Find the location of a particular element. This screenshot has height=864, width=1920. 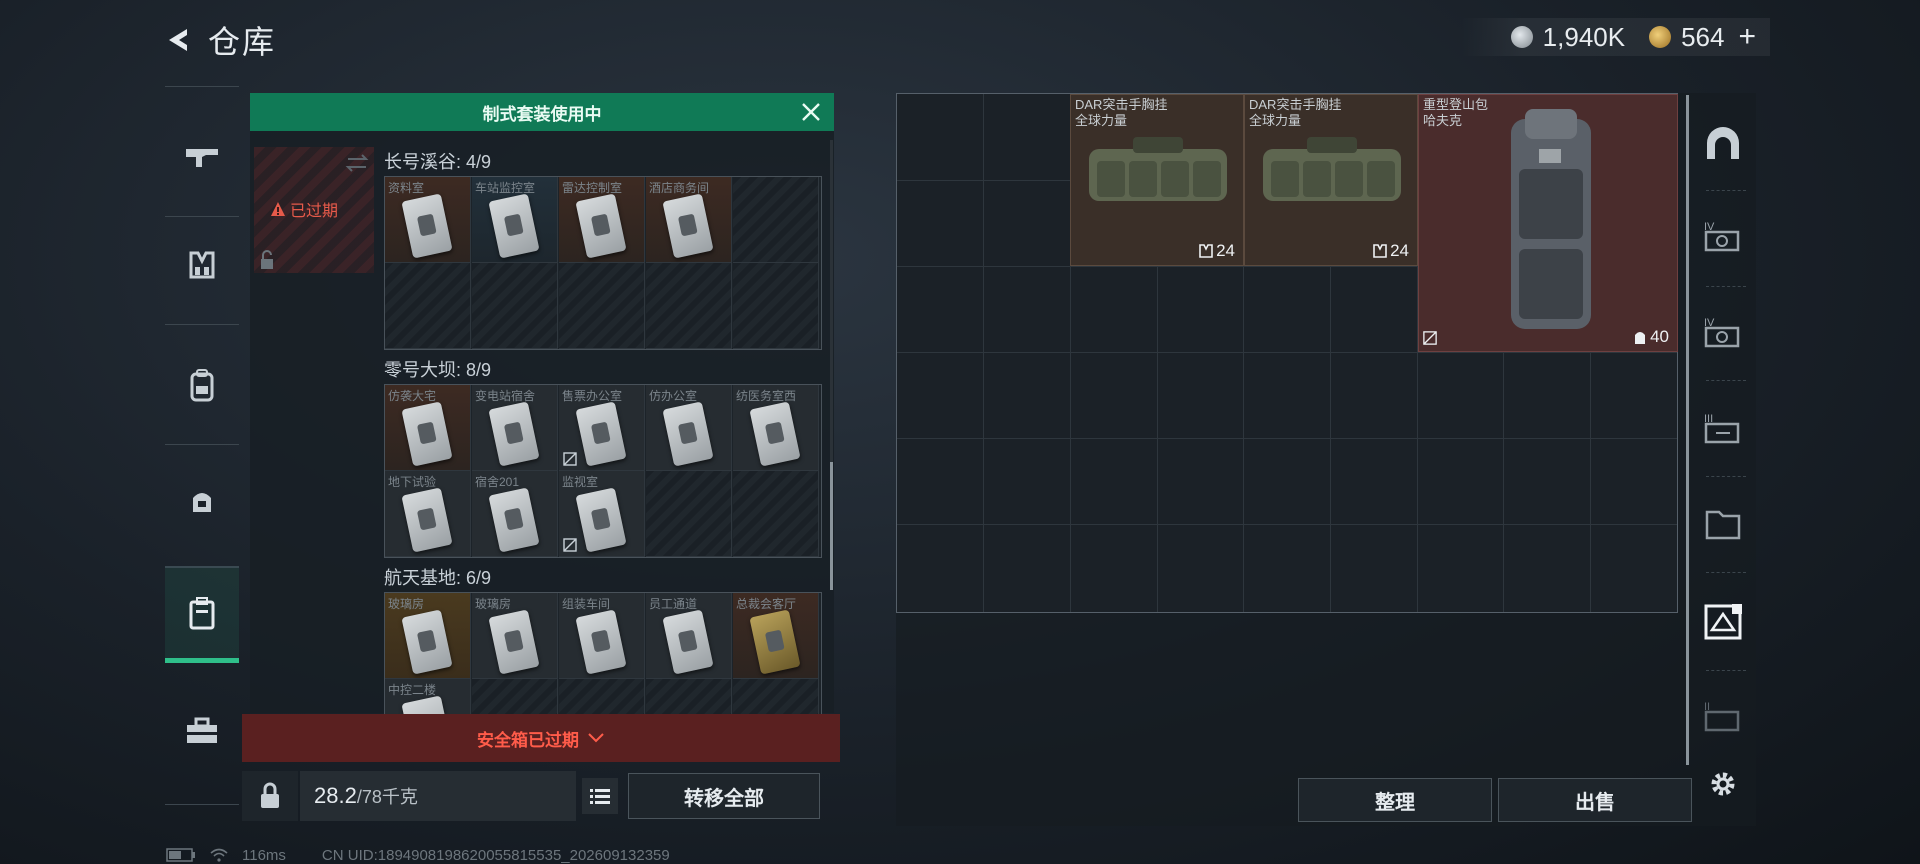

keycard-iv-2-icon: IV is located at coordinates (1722, 332).